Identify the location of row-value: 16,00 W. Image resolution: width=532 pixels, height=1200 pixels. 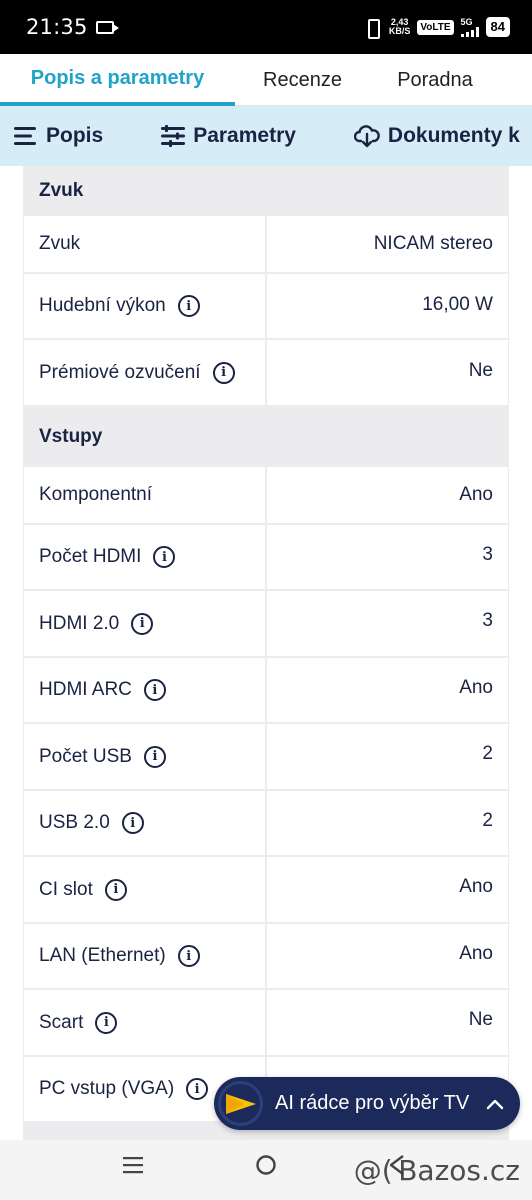
(457, 304).